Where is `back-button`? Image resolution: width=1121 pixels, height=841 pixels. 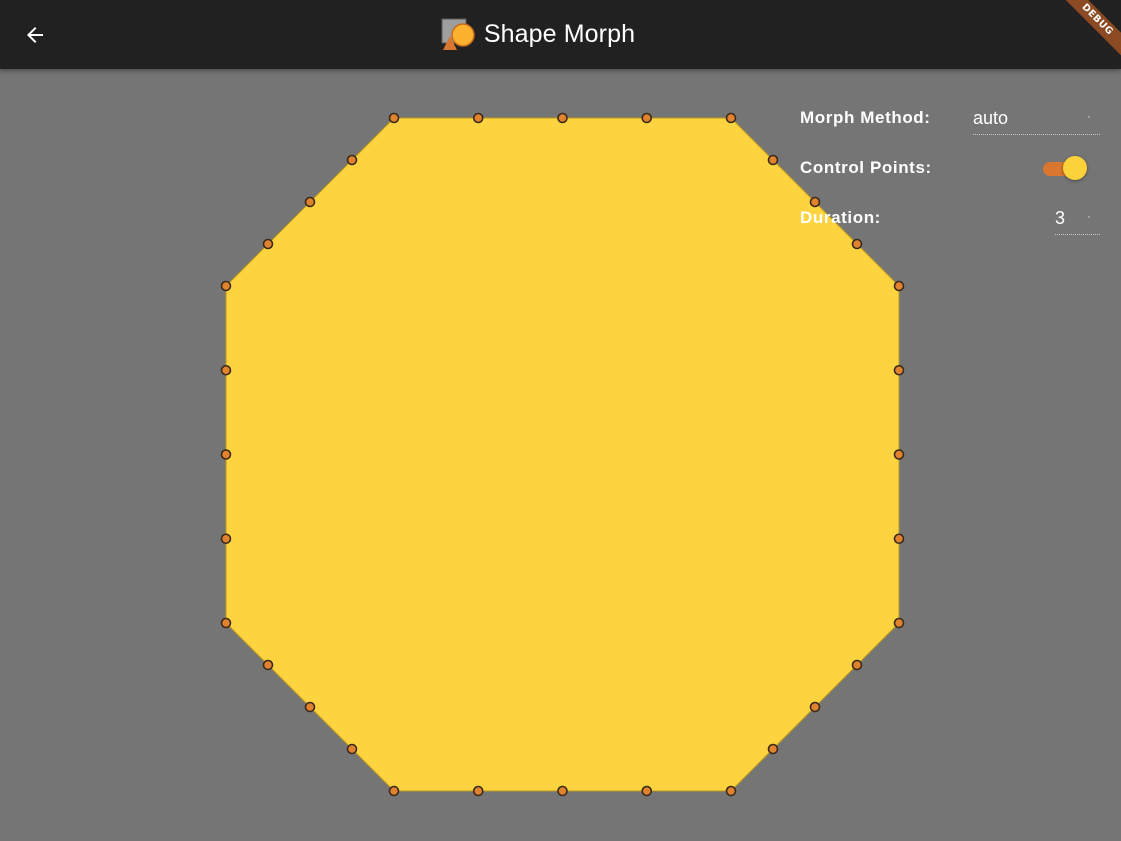 back-button is located at coordinates (35, 35).